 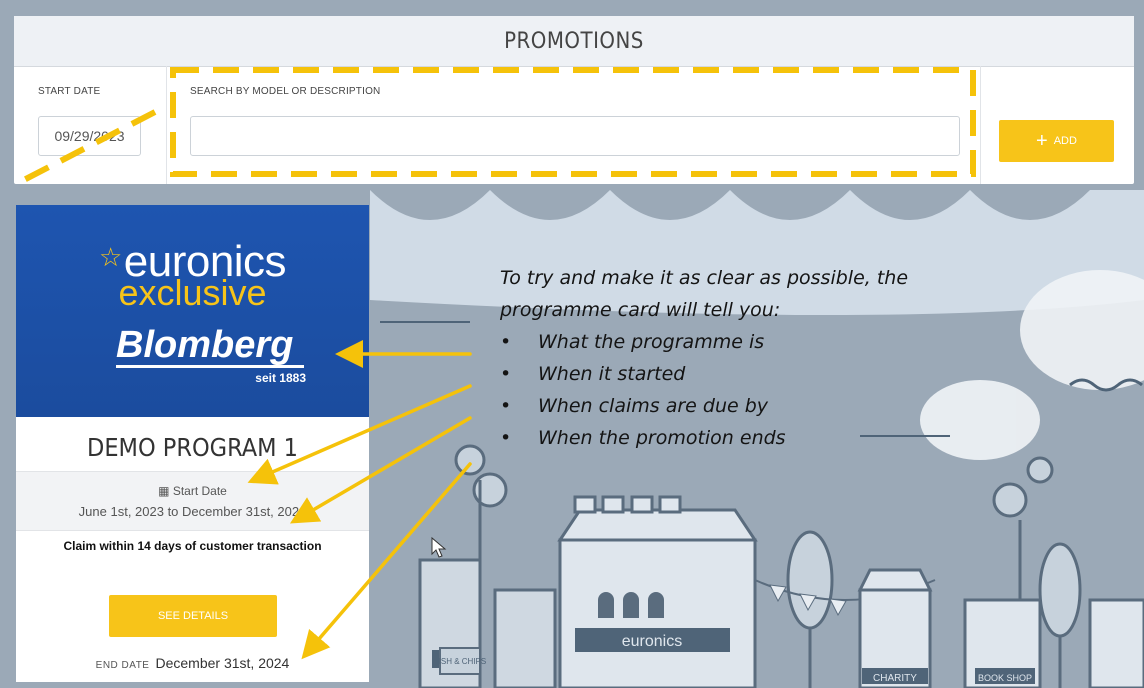 What do you see at coordinates (800, 406) in the screenshot?
I see `annotation-bullet: When claims are due by` at bounding box center [800, 406].